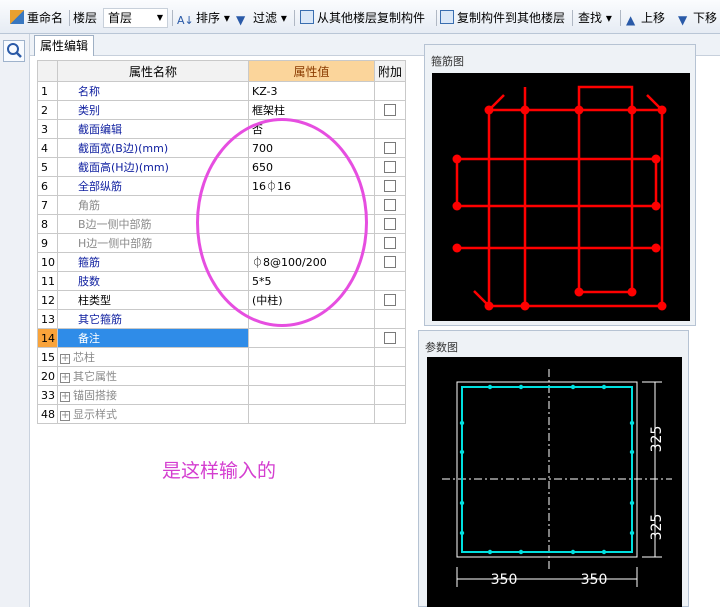  What do you see at coordinates (362, 18) in the screenshot?
I see `copy-from-other-floor-button: 从其他楼层复制构件` at bounding box center [362, 18].